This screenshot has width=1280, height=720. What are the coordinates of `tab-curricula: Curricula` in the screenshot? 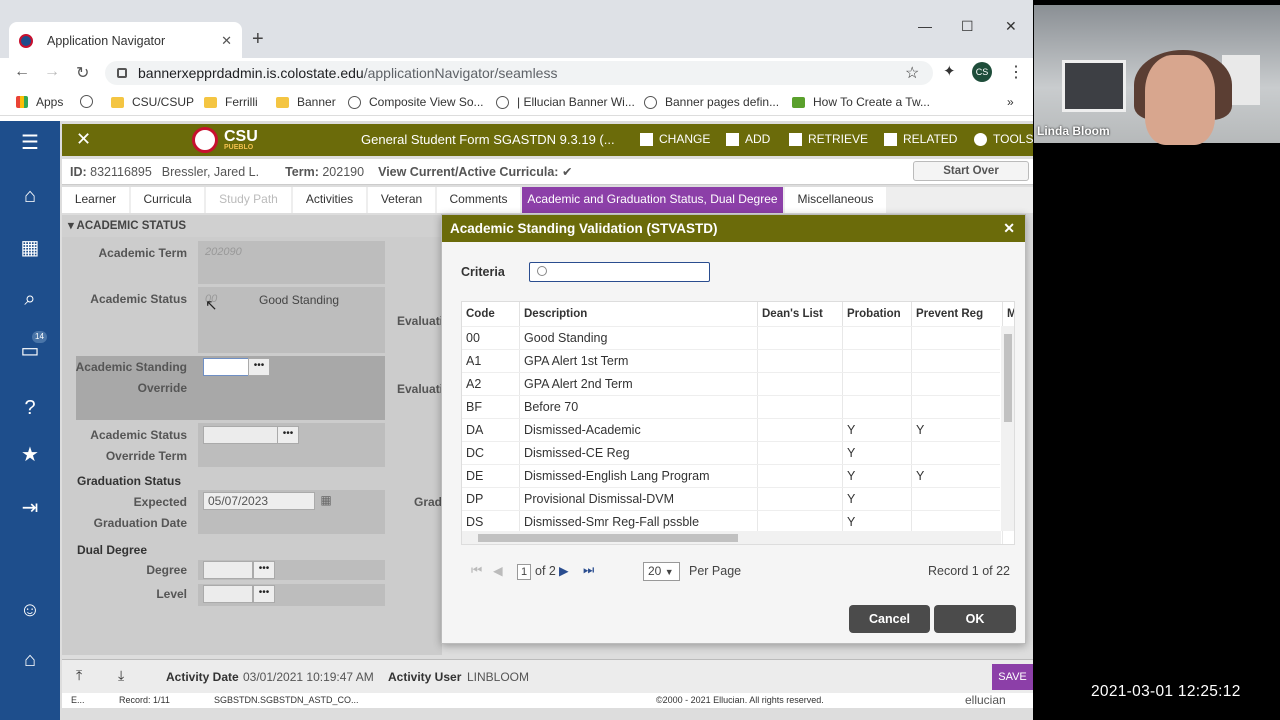 It's located at (168, 200).